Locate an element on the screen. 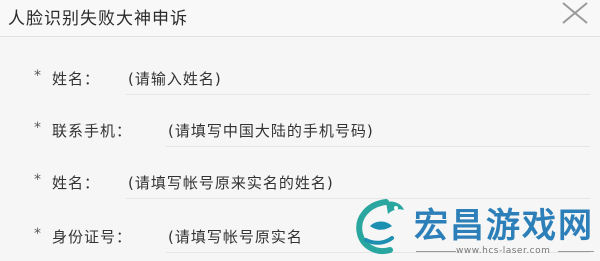  phone-input is located at coordinates (378, 131).